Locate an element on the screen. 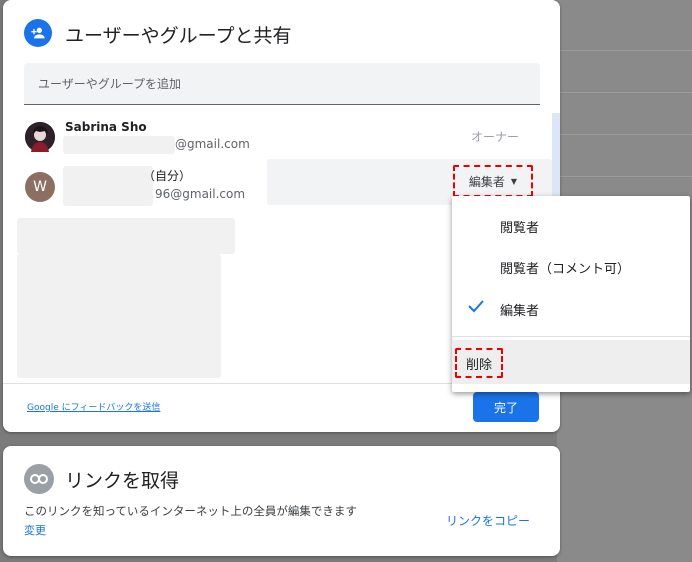  avatar is located at coordinates (40, 137).